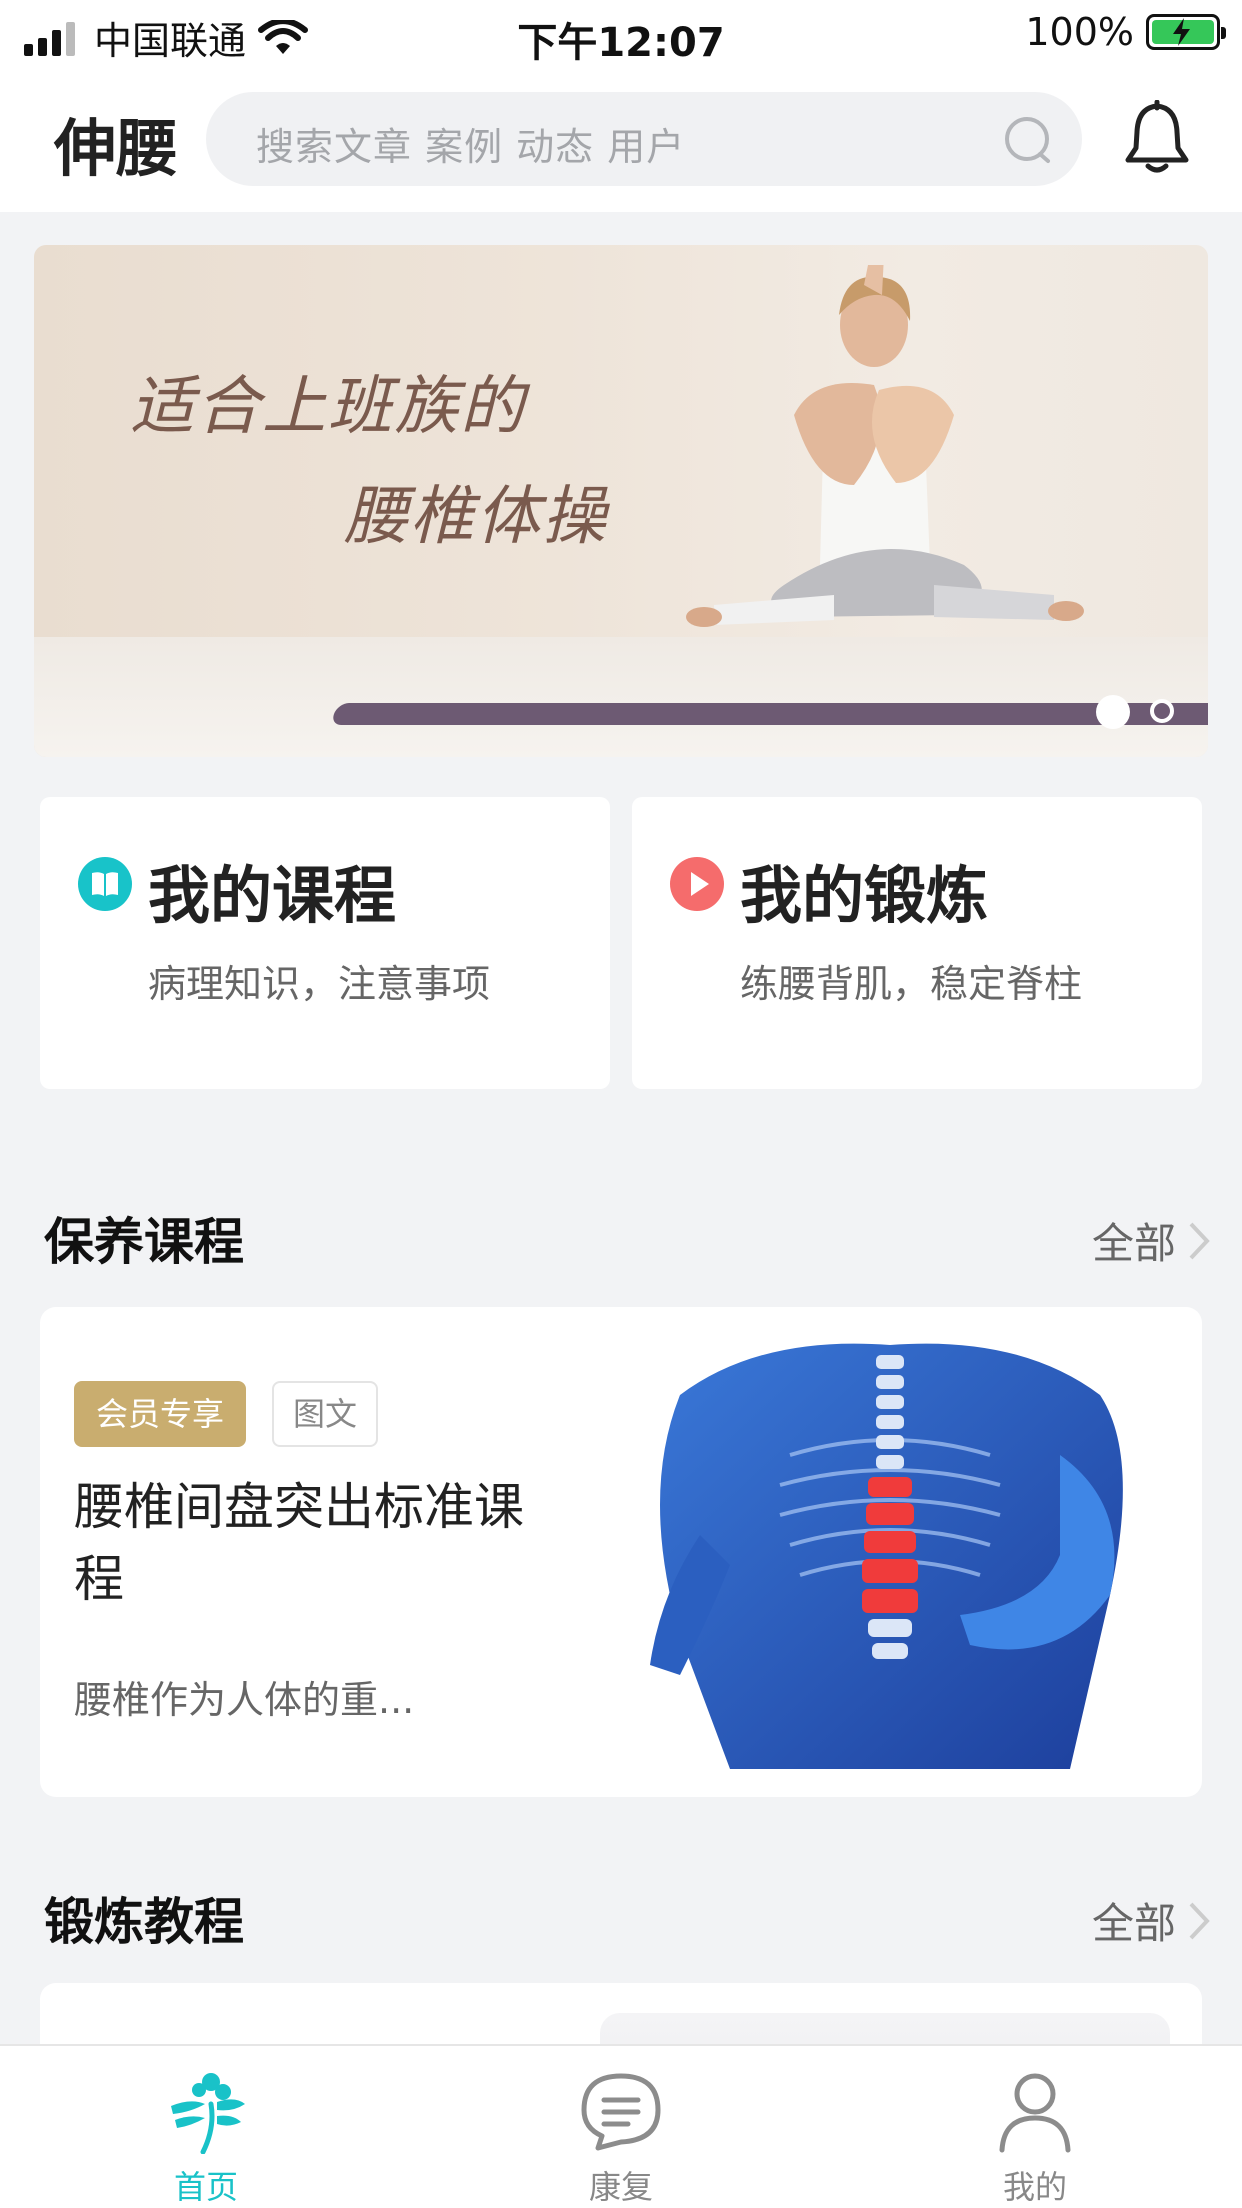 Image resolution: width=1242 pixels, height=2208 pixels. What do you see at coordinates (272, 895) in the screenshot?
I see `my-courses-title: 我的课程` at bounding box center [272, 895].